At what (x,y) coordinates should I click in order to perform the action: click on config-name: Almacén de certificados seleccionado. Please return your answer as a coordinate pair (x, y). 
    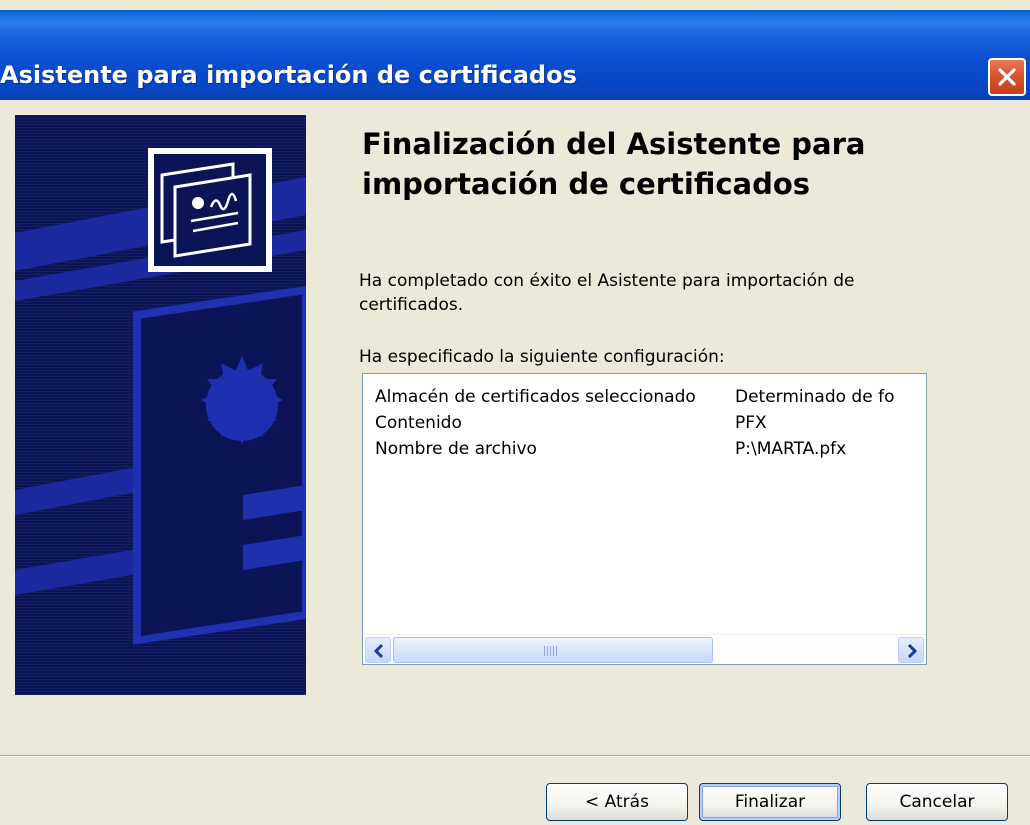
    Looking at the image, I should click on (535, 397).